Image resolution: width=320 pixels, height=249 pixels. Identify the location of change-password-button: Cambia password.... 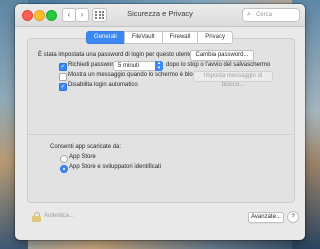
(222, 55).